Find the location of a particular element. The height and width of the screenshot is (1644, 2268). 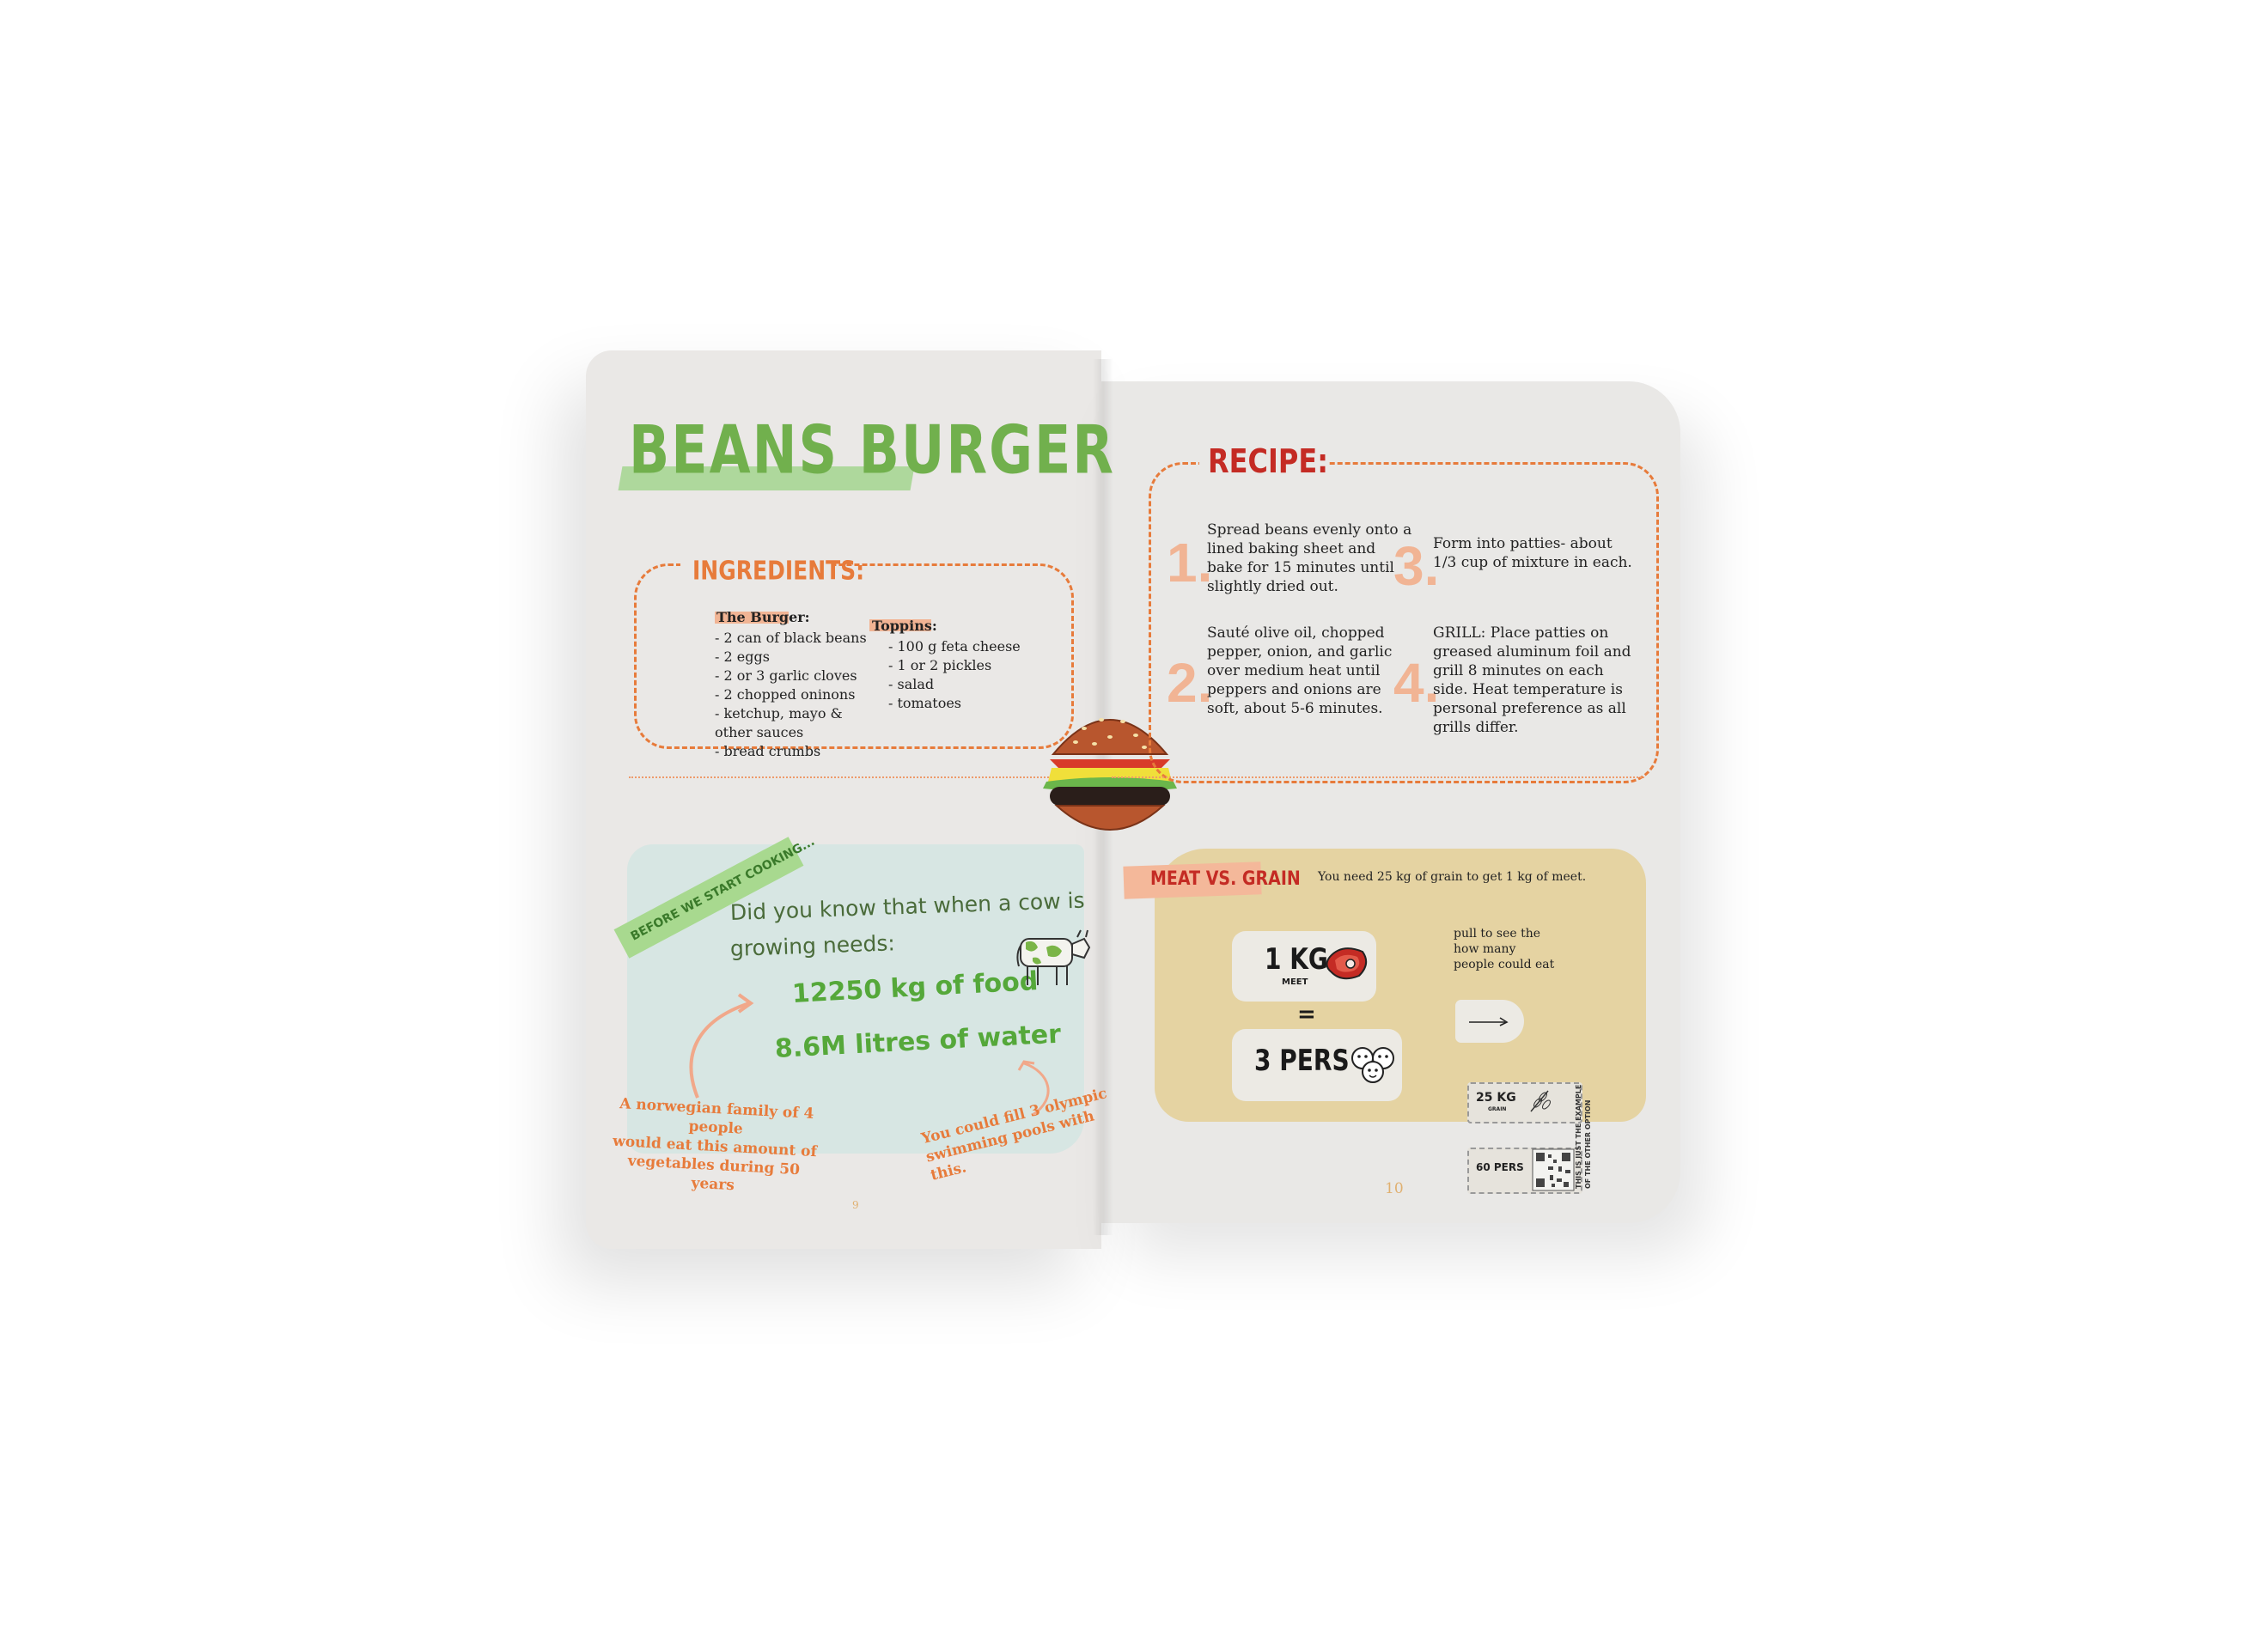

mini-grain-sub: GRAIN is located at coordinates (1497, 1109).